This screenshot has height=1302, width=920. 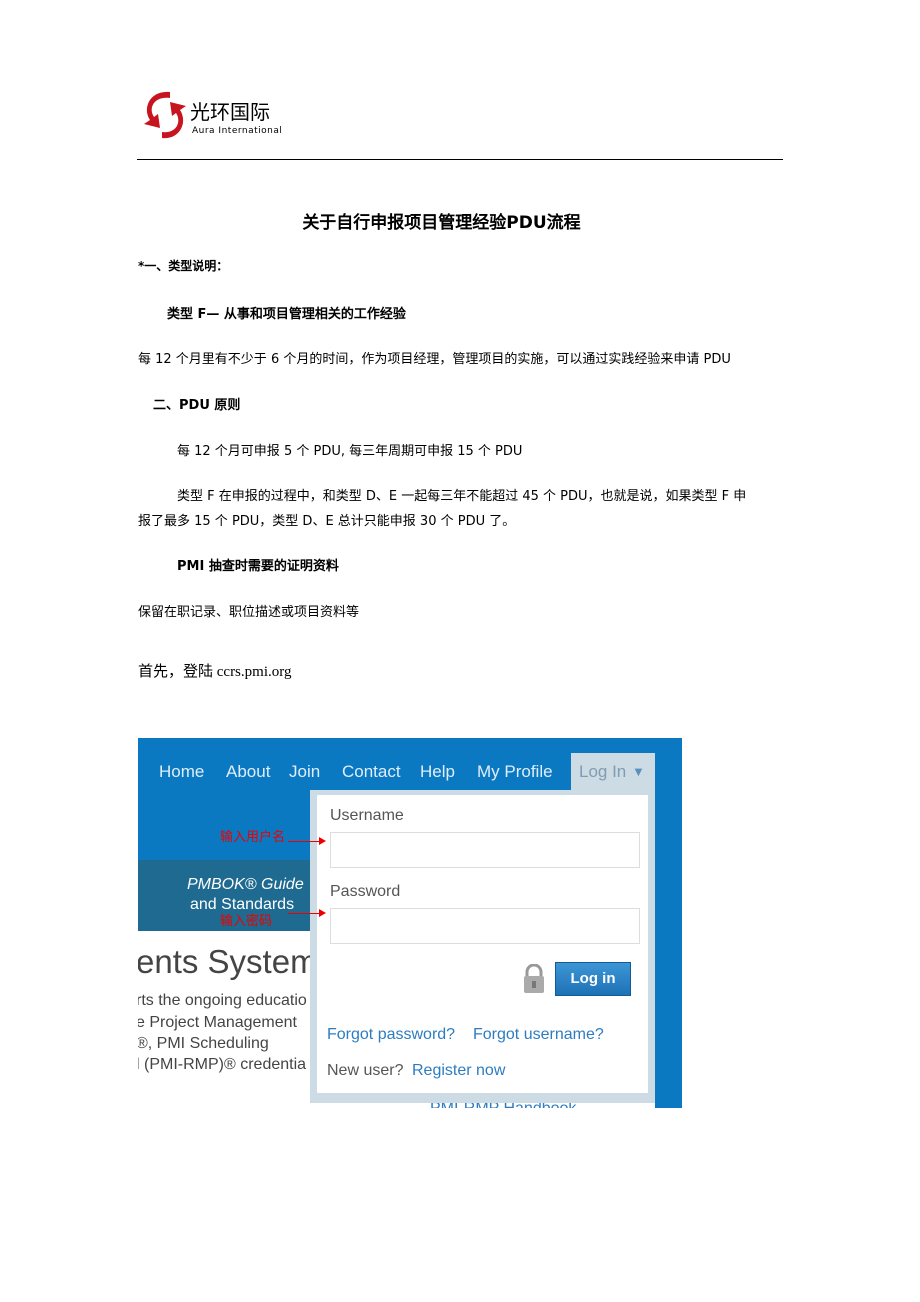 What do you see at coordinates (217, 1022) in the screenshot?
I see `body-line-2: e Project Management` at bounding box center [217, 1022].